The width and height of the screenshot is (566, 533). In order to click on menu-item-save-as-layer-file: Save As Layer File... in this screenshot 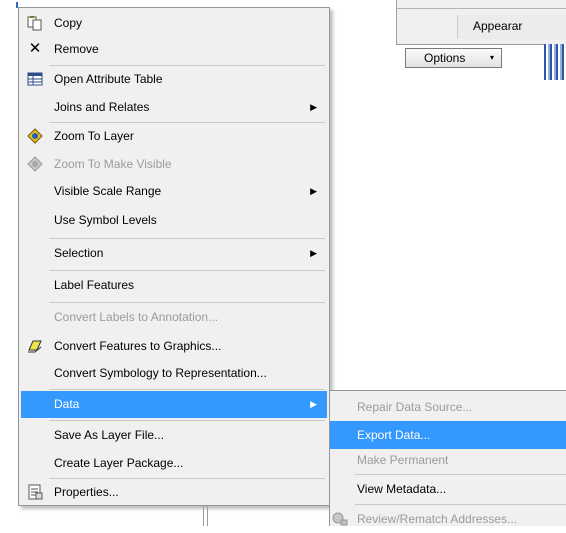, I will do `click(174, 435)`.